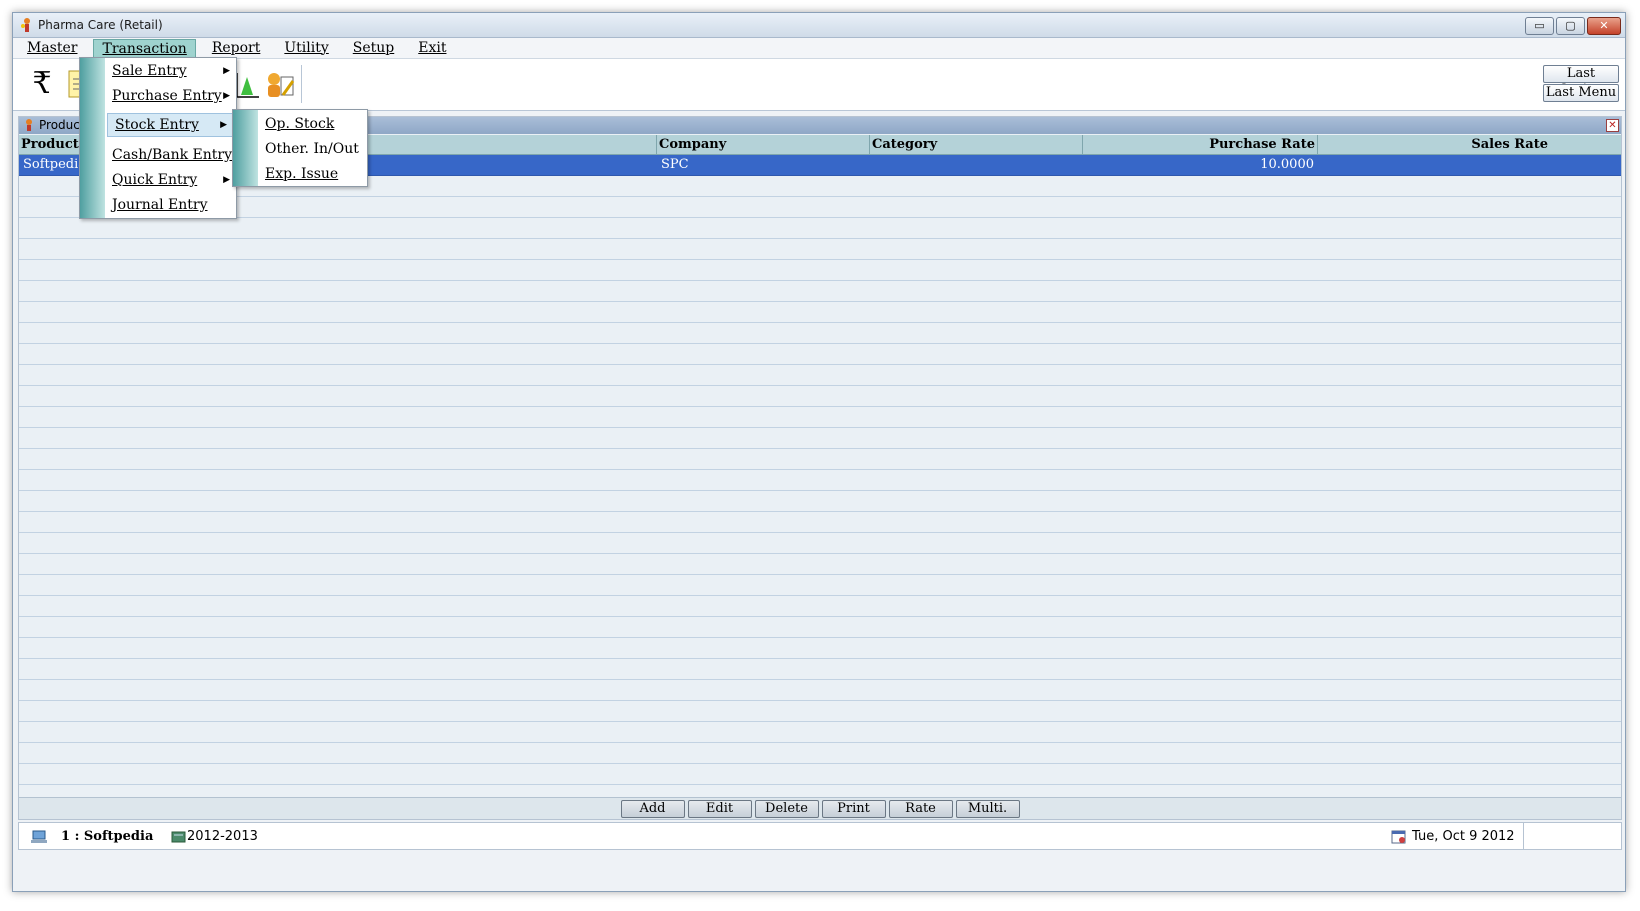 This screenshot has width=1640, height=911. What do you see at coordinates (1612, 125) in the screenshot?
I see `child-close-icon: ✕` at bounding box center [1612, 125].